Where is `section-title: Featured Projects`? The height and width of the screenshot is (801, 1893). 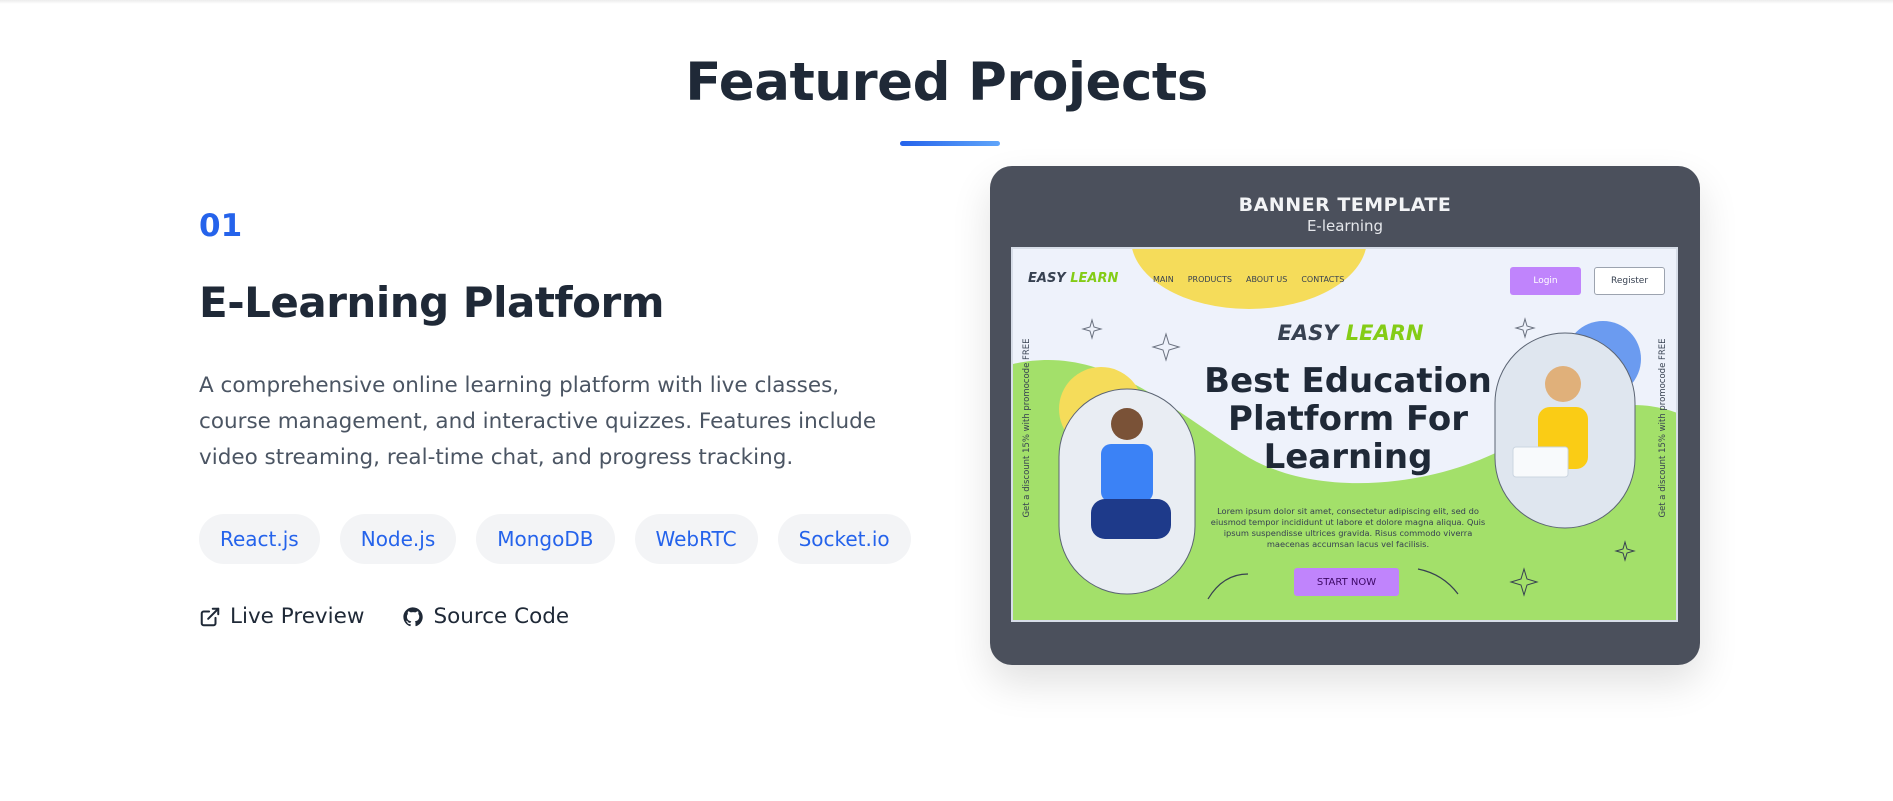
section-title: Featured Projects is located at coordinates (946, 82).